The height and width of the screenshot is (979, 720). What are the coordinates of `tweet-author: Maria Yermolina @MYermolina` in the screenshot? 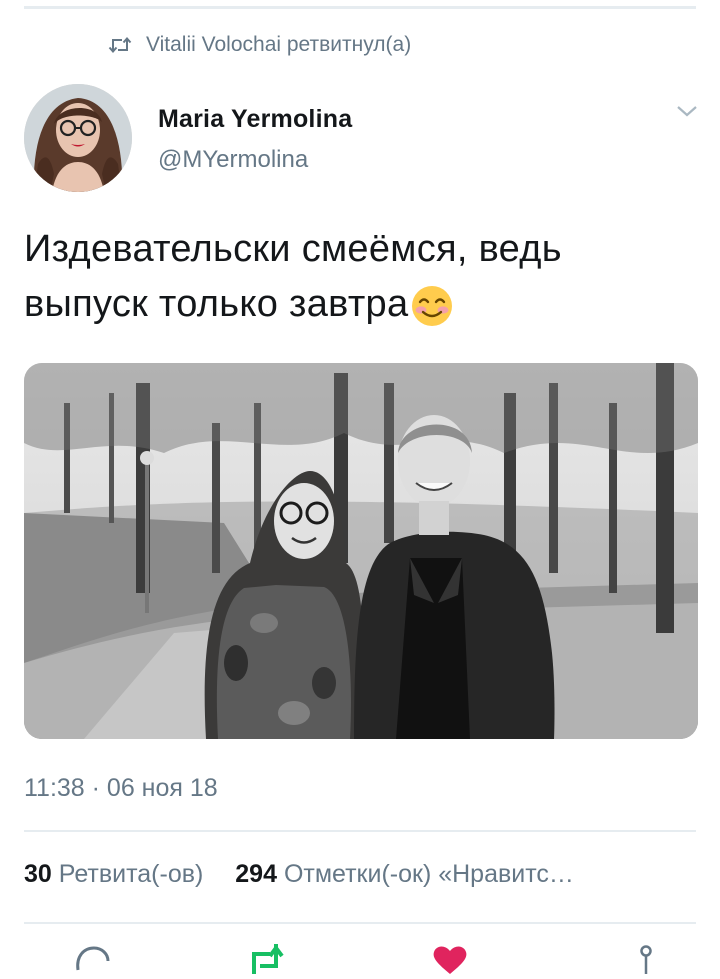 It's located at (255, 139).